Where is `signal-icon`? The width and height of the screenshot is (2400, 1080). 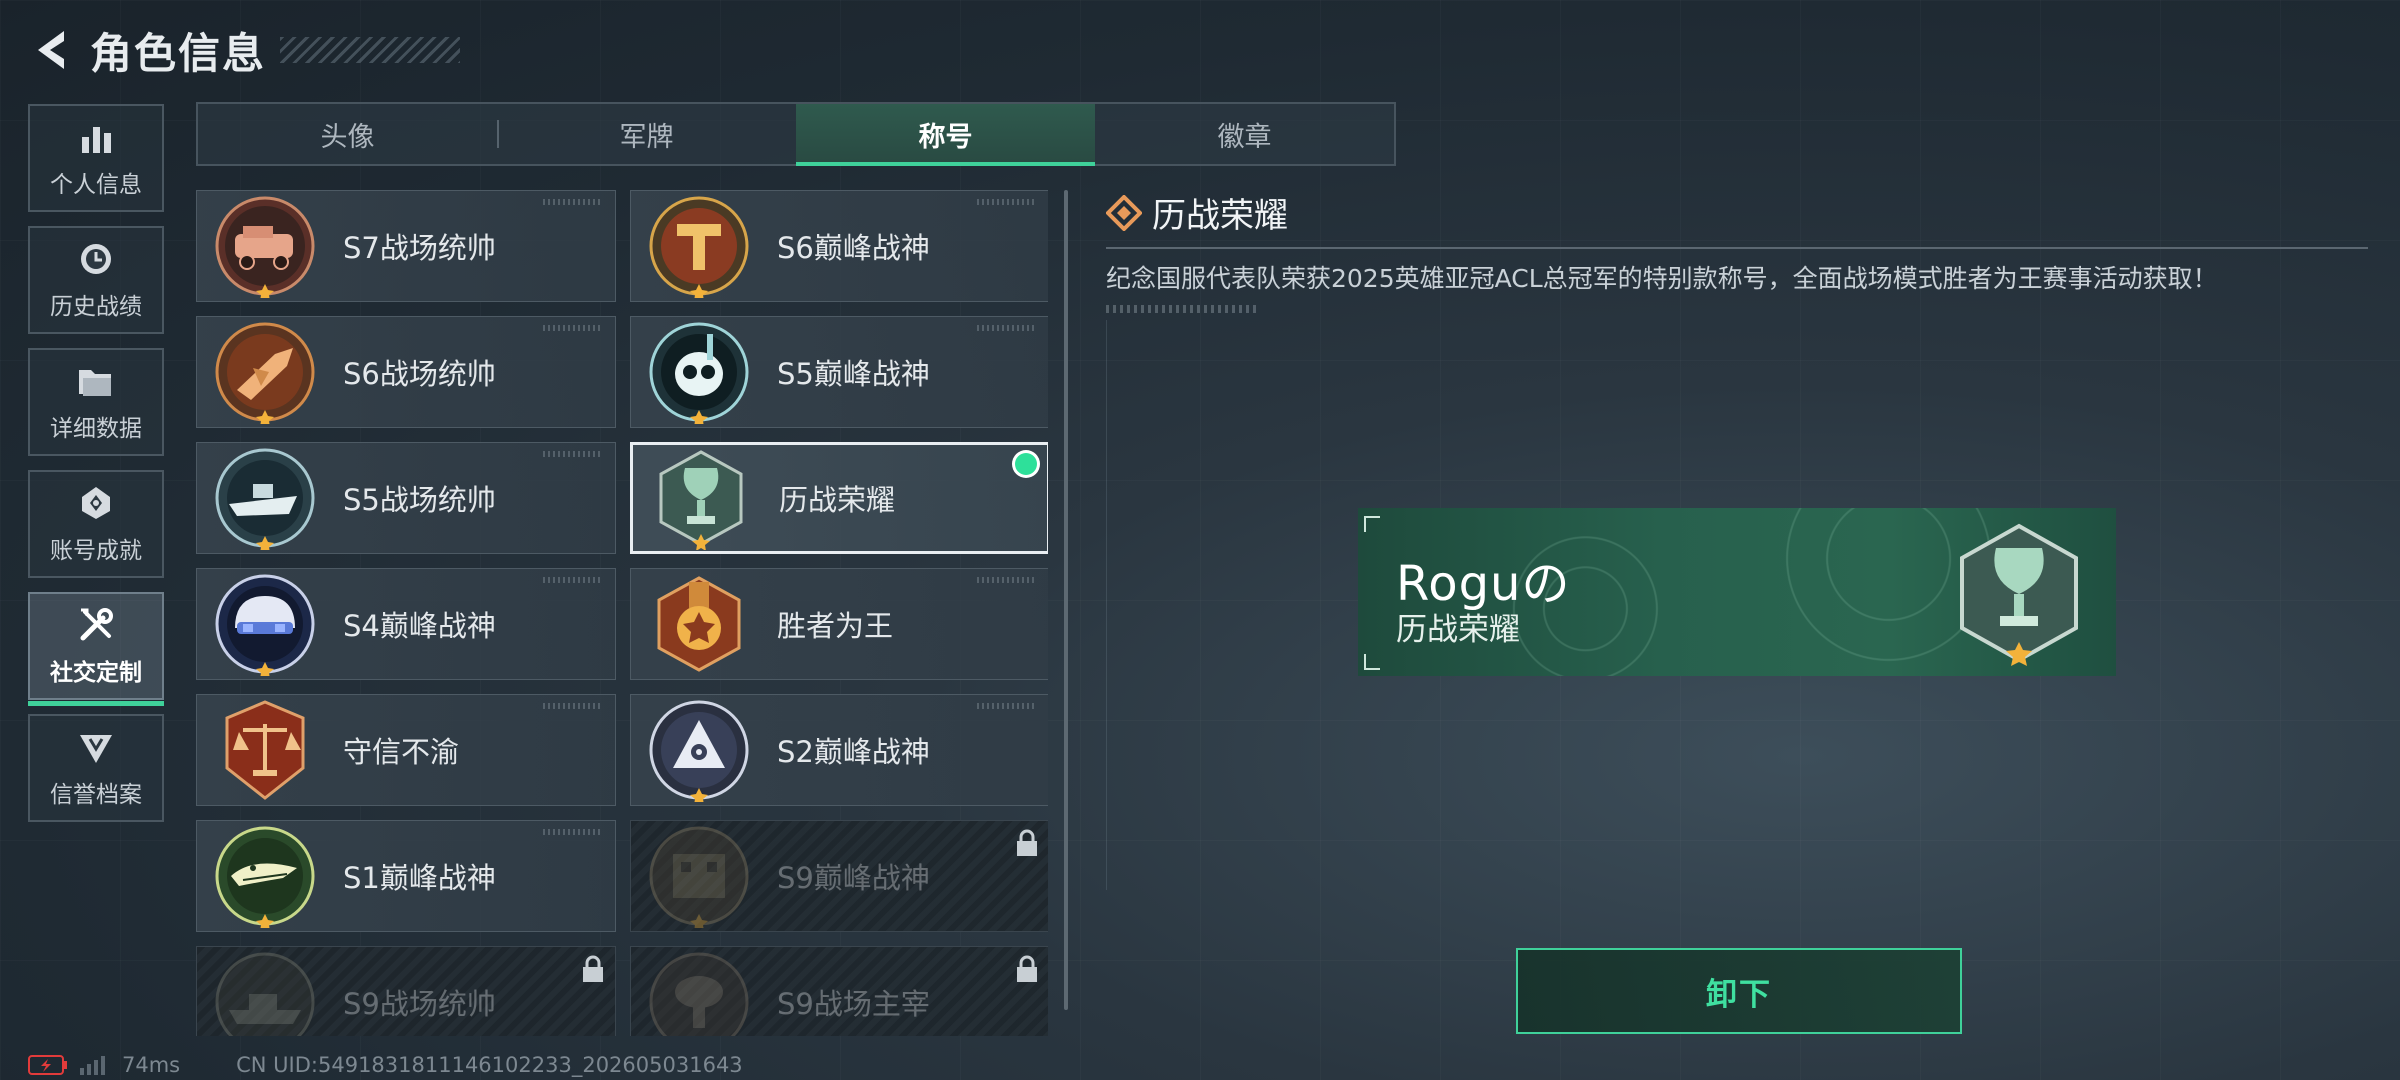
signal-icon is located at coordinates (92, 1065).